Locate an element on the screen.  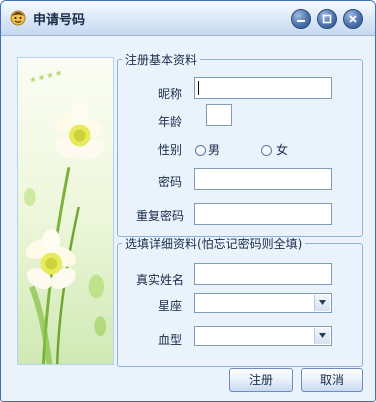
zodiac-dropdown-button is located at coordinates (322, 303).